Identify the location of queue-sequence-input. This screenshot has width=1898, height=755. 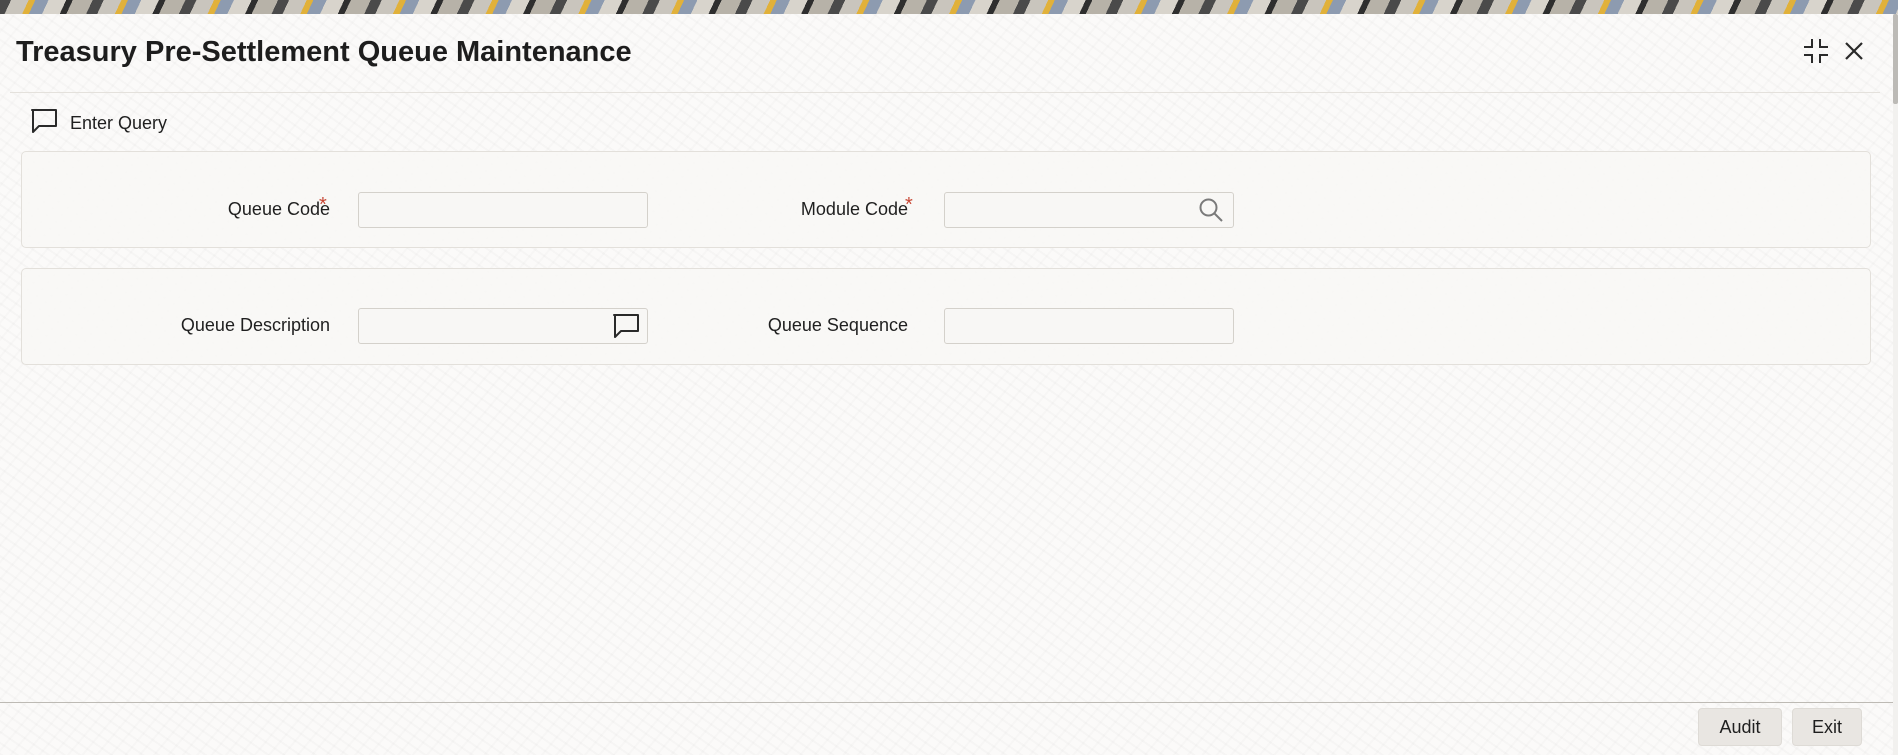
(1089, 326).